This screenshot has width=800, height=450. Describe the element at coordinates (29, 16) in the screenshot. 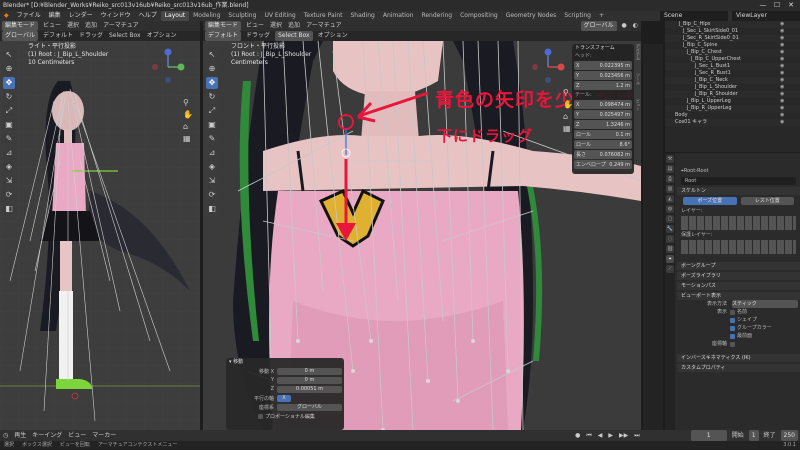

I see `menu-file: ファイル` at that location.